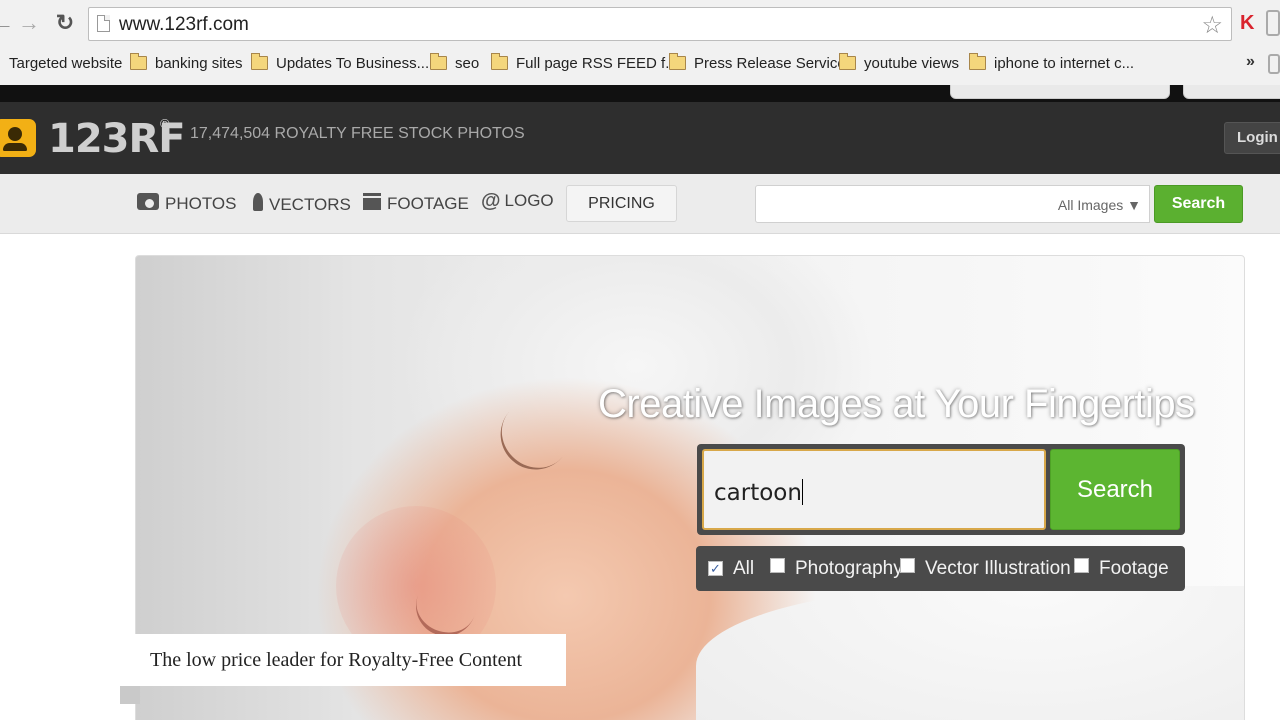  What do you see at coordinates (491, 201) in the screenshot?
I see `at-icon: @` at bounding box center [491, 201].